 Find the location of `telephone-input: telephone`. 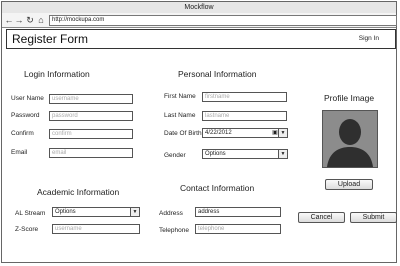

telephone-input: telephone is located at coordinates (238, 229).